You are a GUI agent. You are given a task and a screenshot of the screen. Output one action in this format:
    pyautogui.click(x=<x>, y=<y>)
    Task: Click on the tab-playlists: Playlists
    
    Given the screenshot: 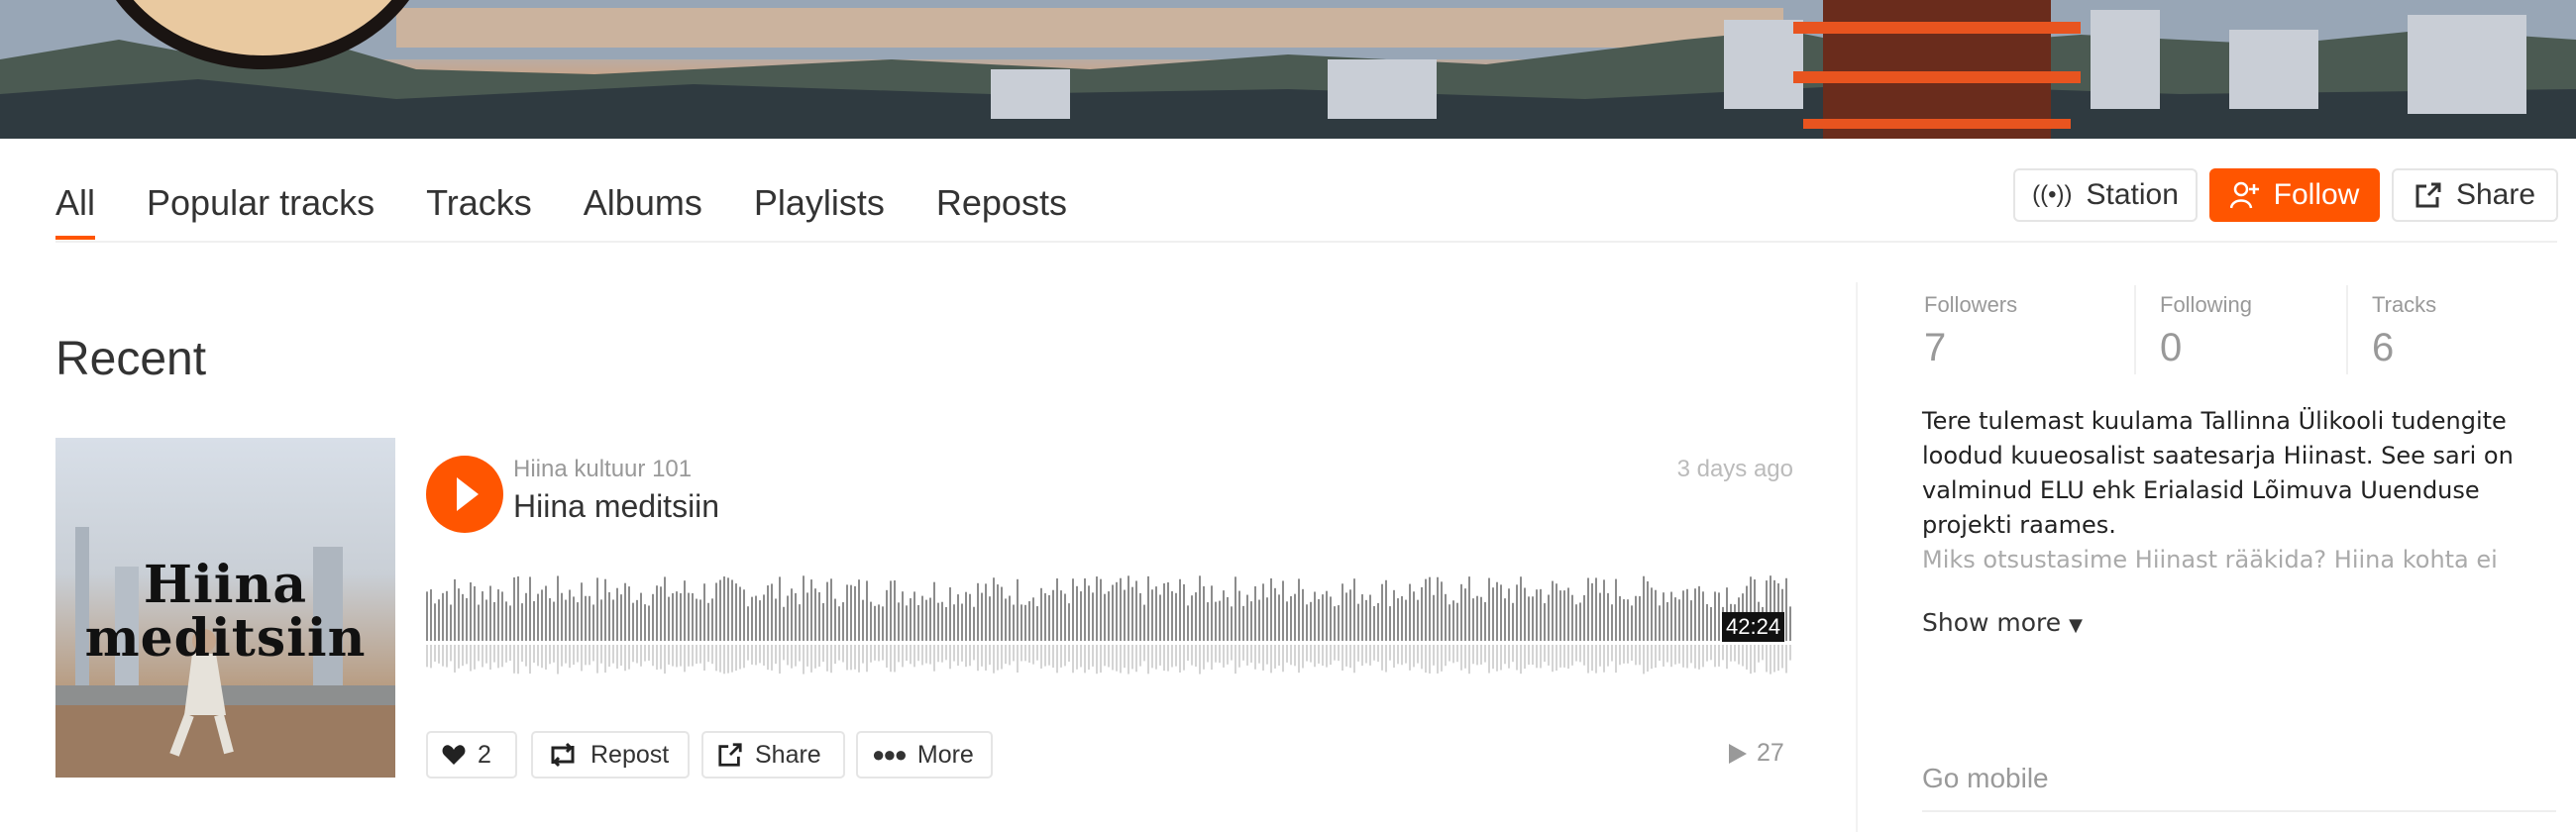 What is the action you would take?
    pyautogui.click(x=819, y=211)
    